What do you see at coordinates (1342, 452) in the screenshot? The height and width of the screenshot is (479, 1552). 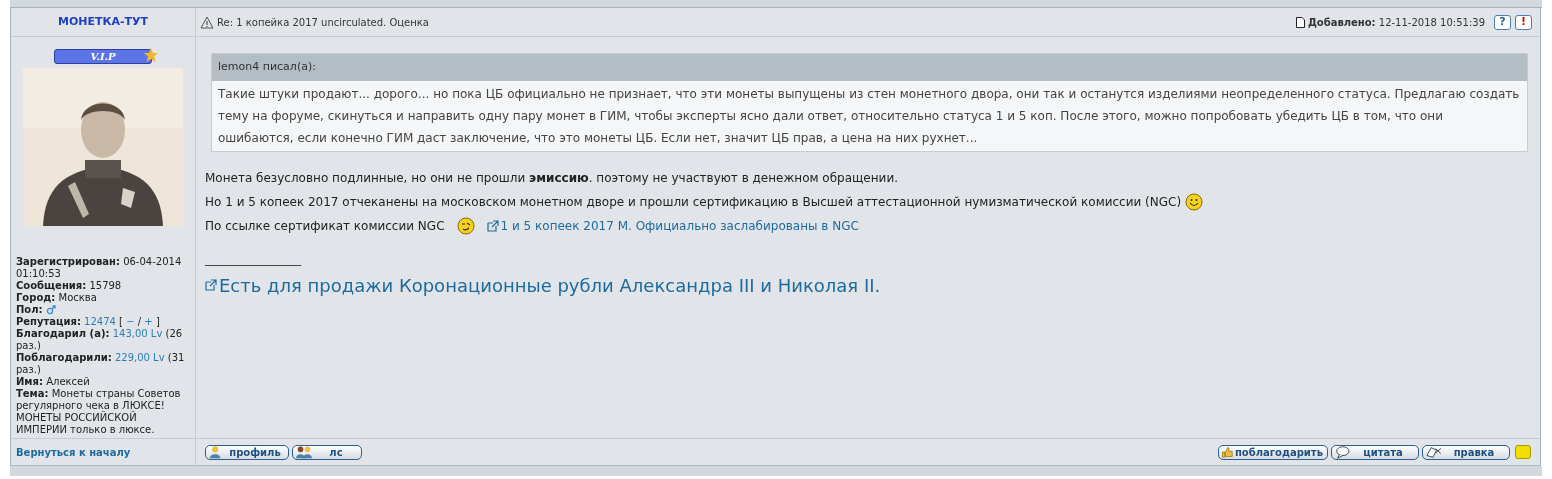 I see `speech-bubble-icon` at bounding box center [1342, 452].